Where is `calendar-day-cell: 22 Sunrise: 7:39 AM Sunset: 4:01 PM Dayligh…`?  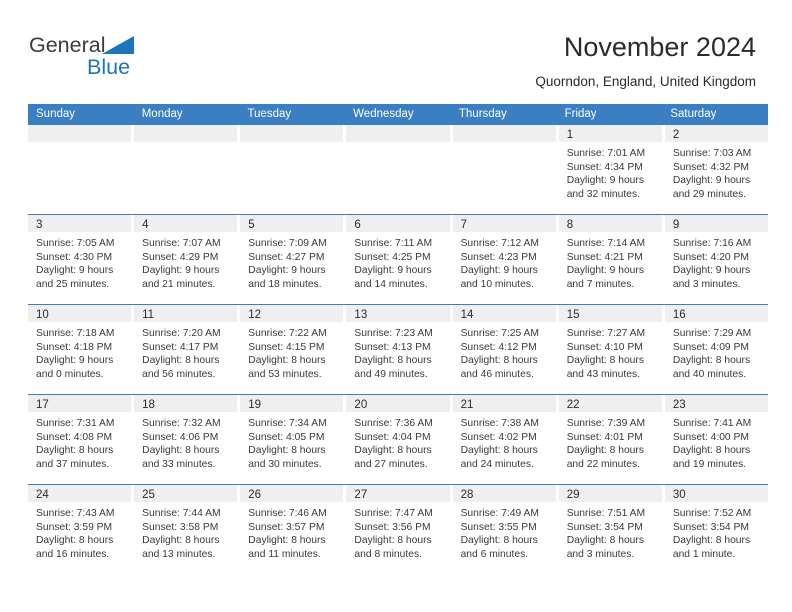 calendar-day-cell: 22 Sunrise: 7:39 AM Sunset: 4:01 PM Dayligh… is located at coordinates (611, 439).